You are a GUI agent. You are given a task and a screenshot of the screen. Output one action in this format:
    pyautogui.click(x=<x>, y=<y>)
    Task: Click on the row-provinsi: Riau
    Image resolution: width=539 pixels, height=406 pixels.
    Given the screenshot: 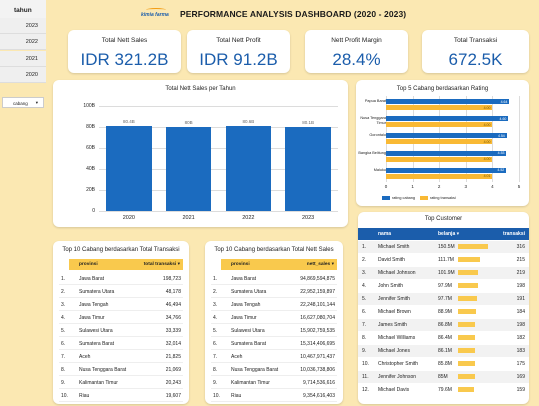 What is the action you would take?
    pyautogui.click(x=84, y=396)
    